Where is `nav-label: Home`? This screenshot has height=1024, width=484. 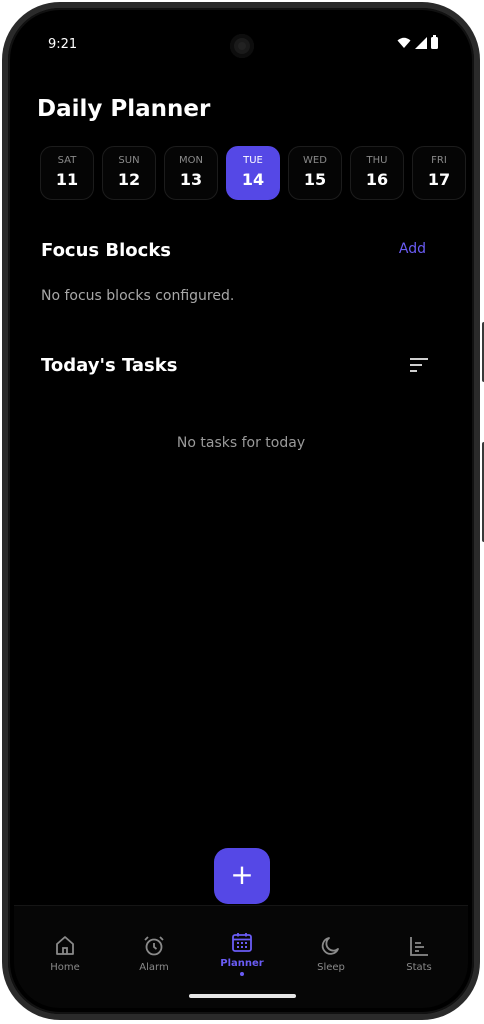 nav-label: Home is located at coordinates (65, 967).